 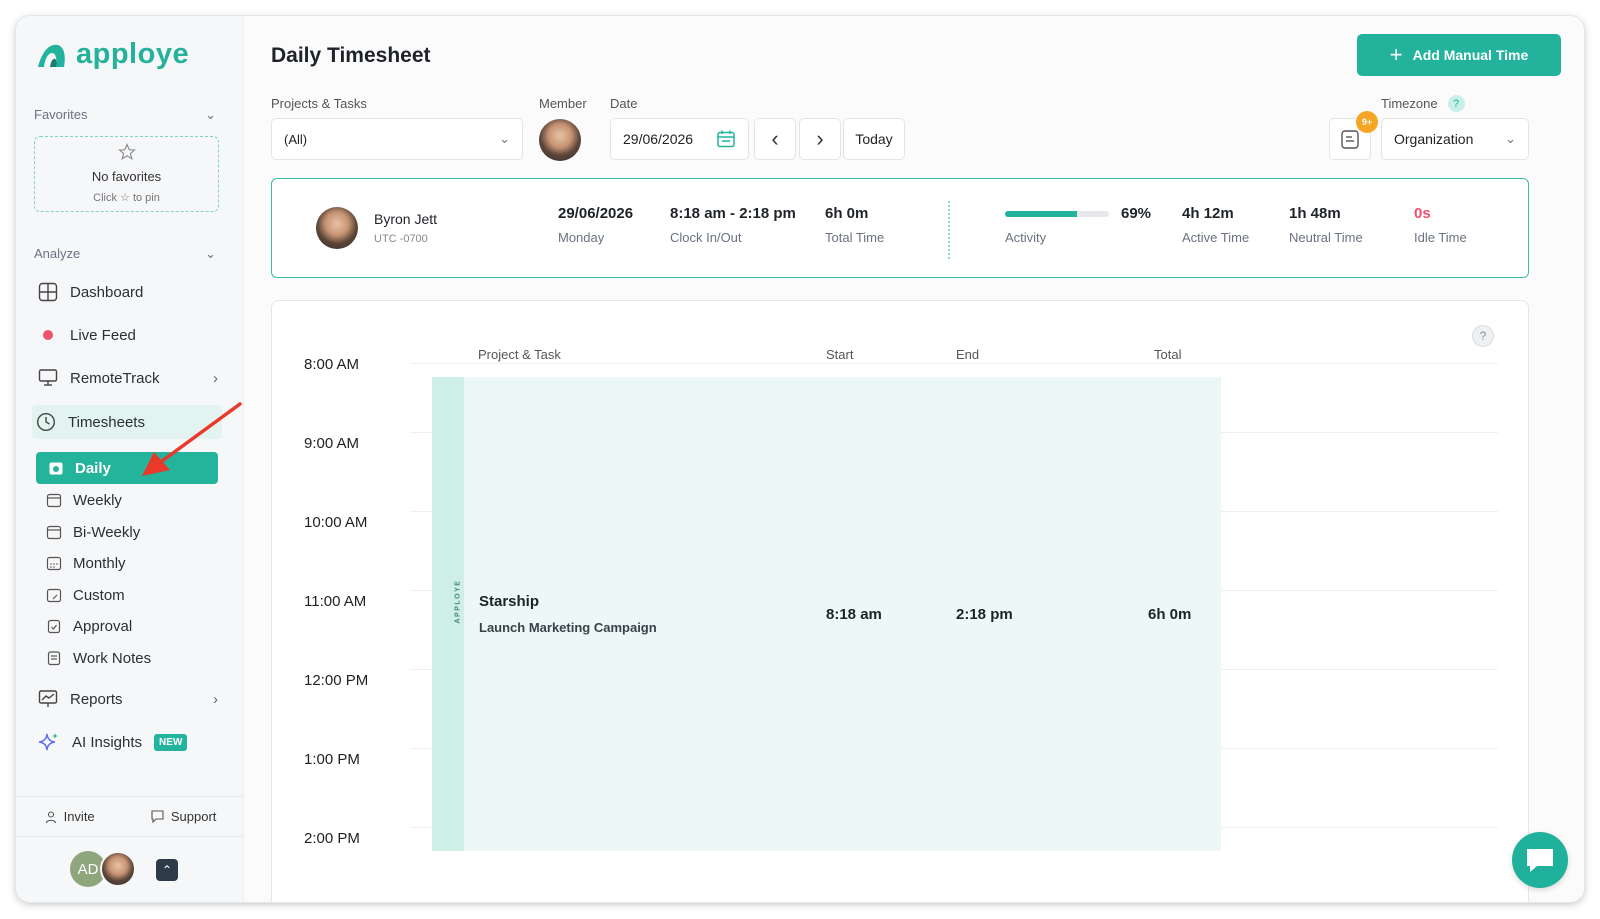 What do you see at coordinates (131, 626) in the screenshot?
I see `sidebar-subitem-approval: Approval` at bounding box center [131, 626].